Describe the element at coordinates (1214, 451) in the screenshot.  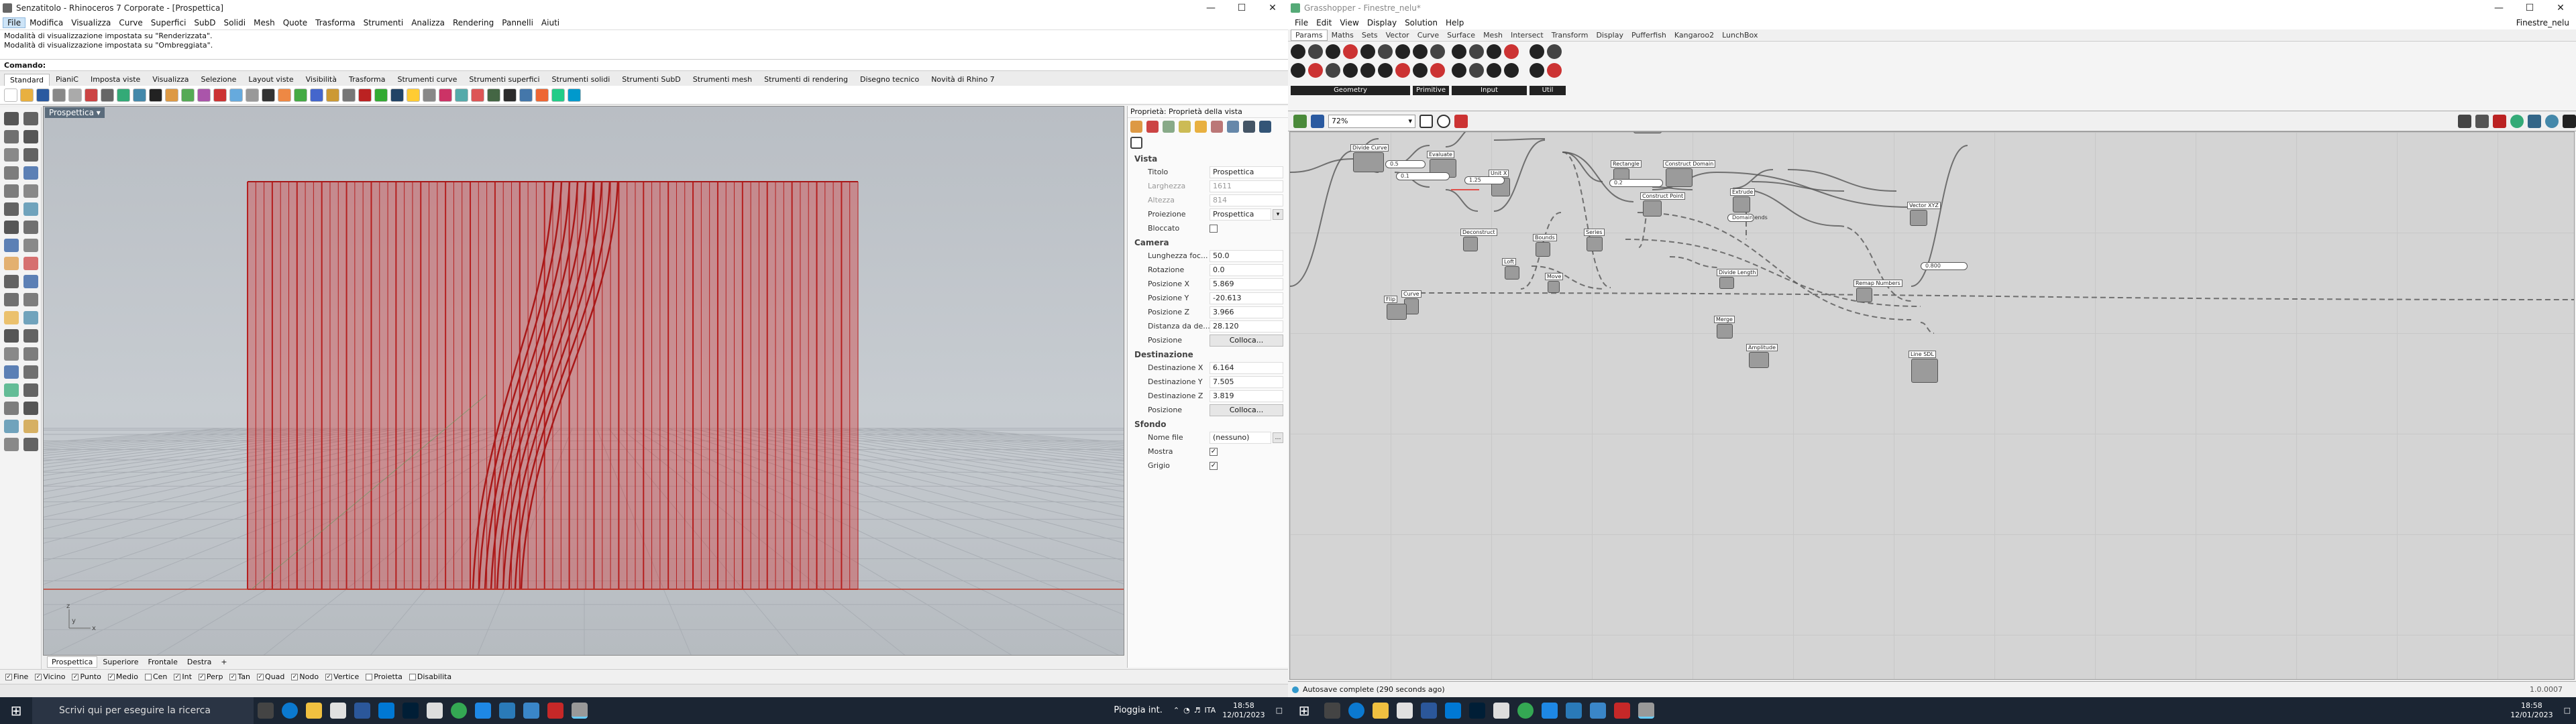
I see `mostra-checkbox: ✓` at that location.